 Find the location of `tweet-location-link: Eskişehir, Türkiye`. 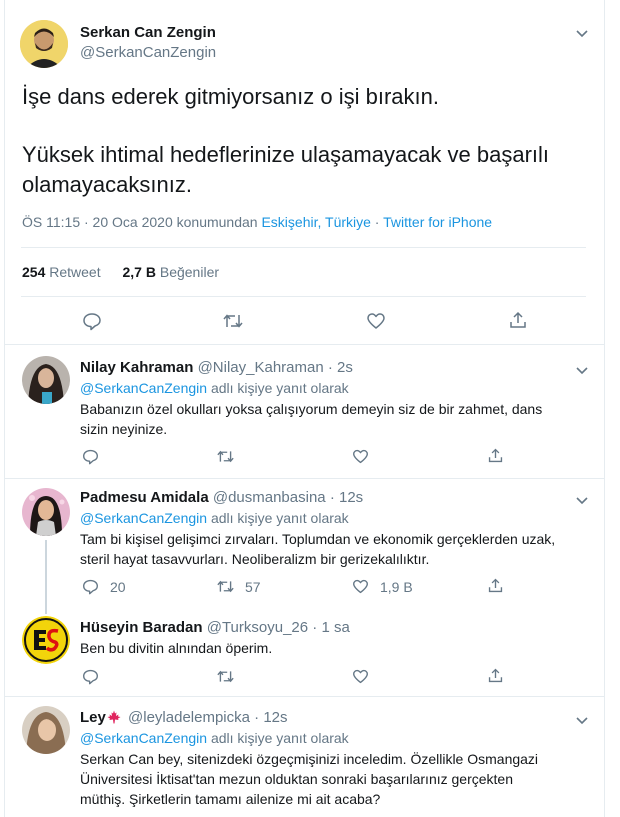

tweet-location-link: Eskişehir, Türkiye is located at coordinates (315, 222).